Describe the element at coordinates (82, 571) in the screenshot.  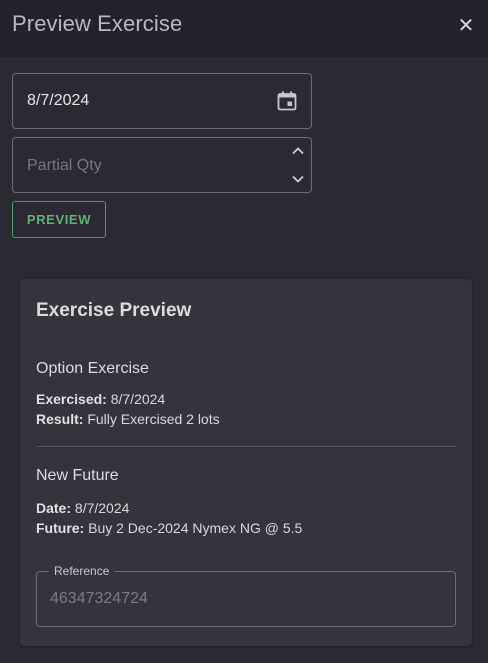
I see `reference-label: Reference` at that location.